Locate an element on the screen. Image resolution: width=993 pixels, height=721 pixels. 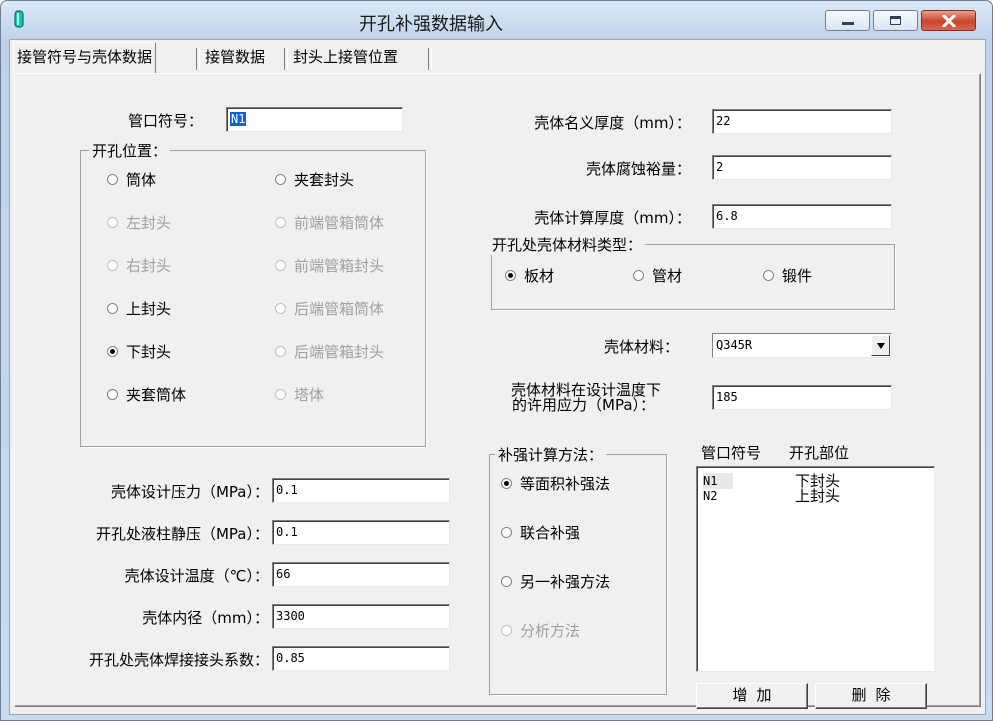
allowable-stress-input: 185 is located at coordinates (802, 397).